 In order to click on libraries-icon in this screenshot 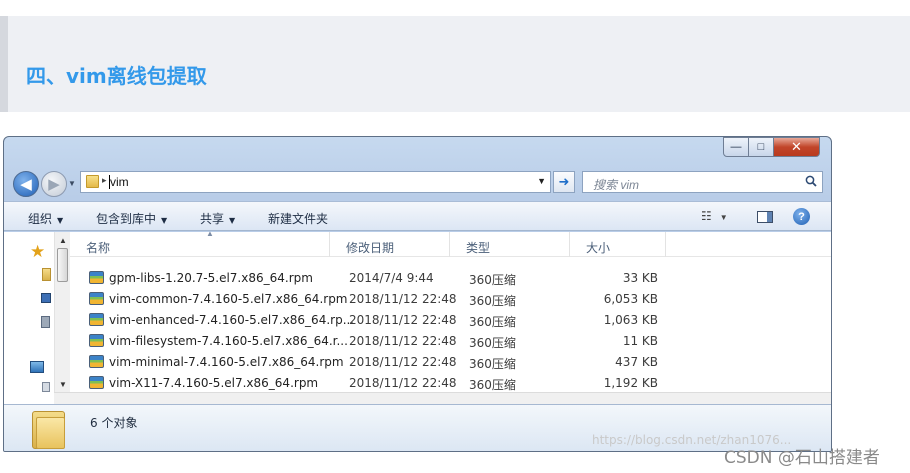, I will do `click(37, 367)`.